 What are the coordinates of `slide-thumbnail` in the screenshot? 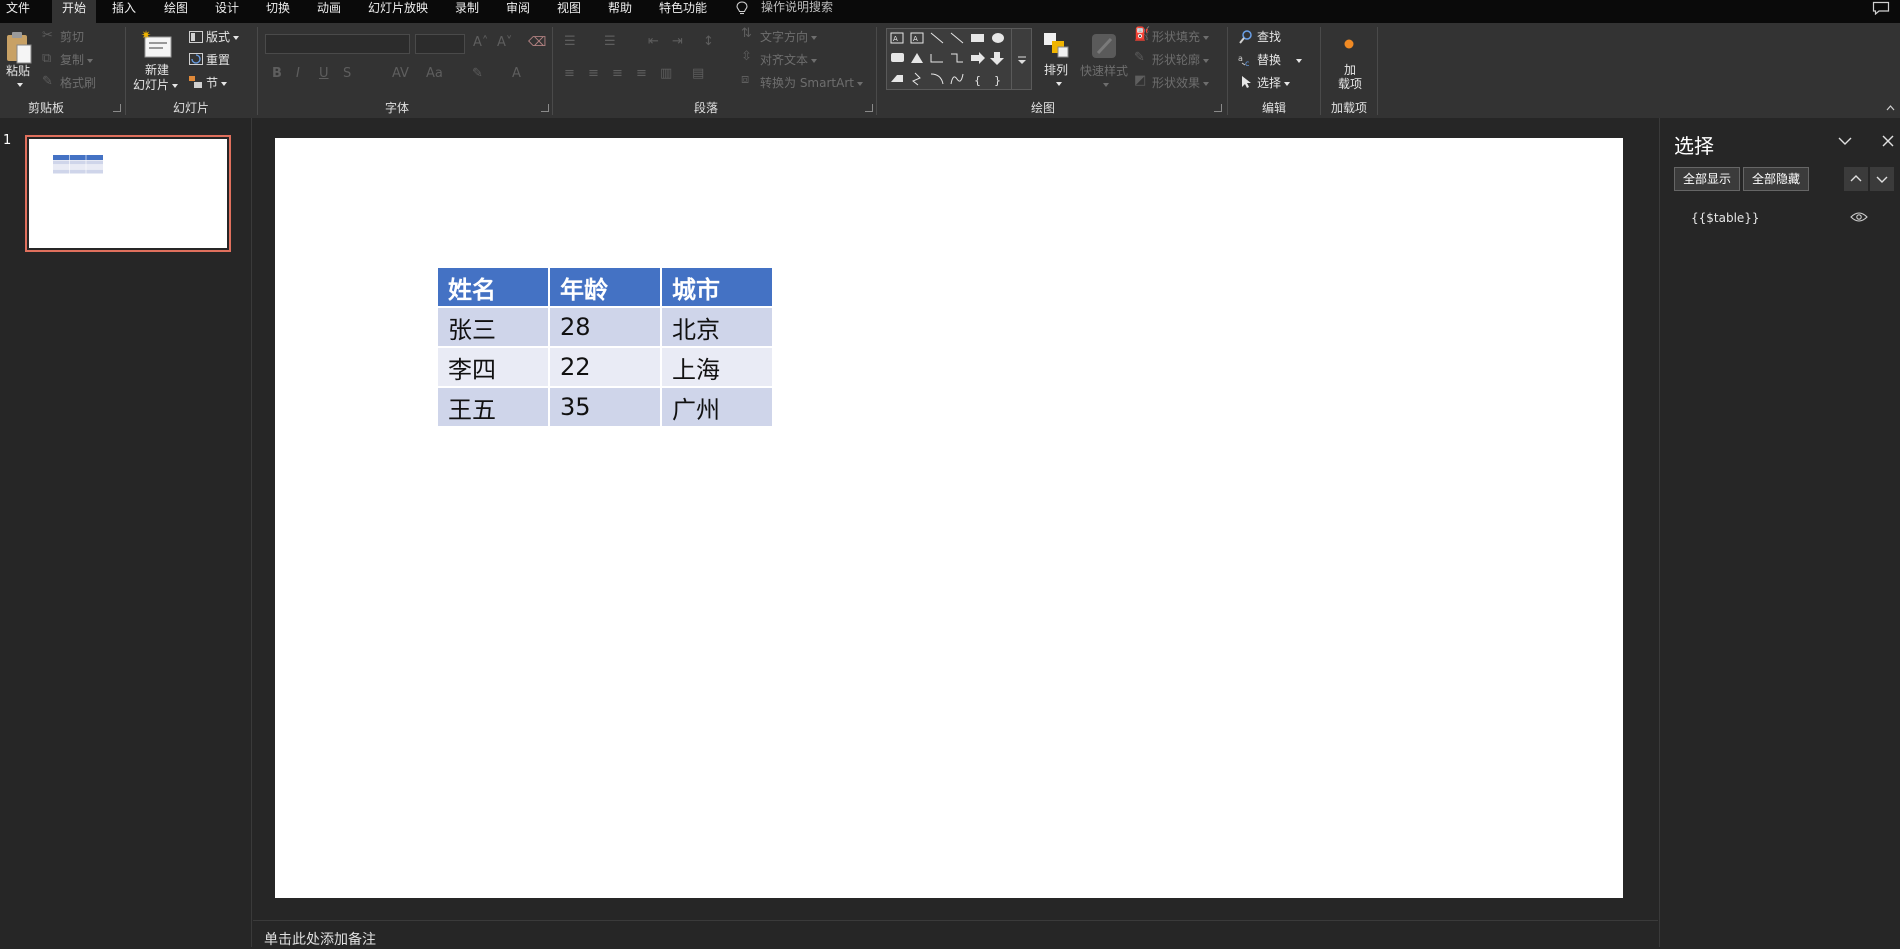 It's located at (128, 193).